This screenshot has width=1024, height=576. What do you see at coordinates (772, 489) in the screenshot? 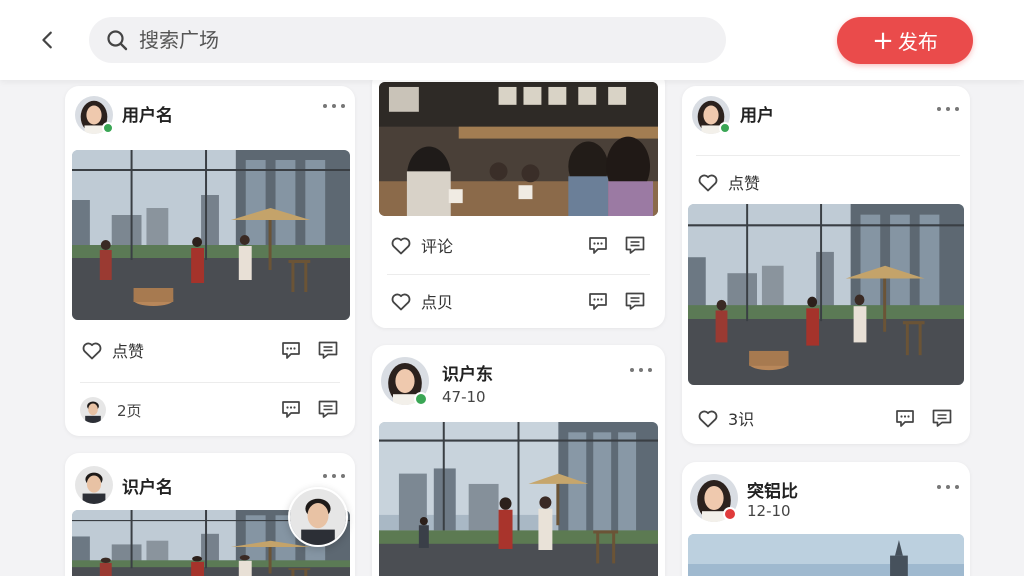
I see `username: 突铝比` at bounding box center [772, 489].